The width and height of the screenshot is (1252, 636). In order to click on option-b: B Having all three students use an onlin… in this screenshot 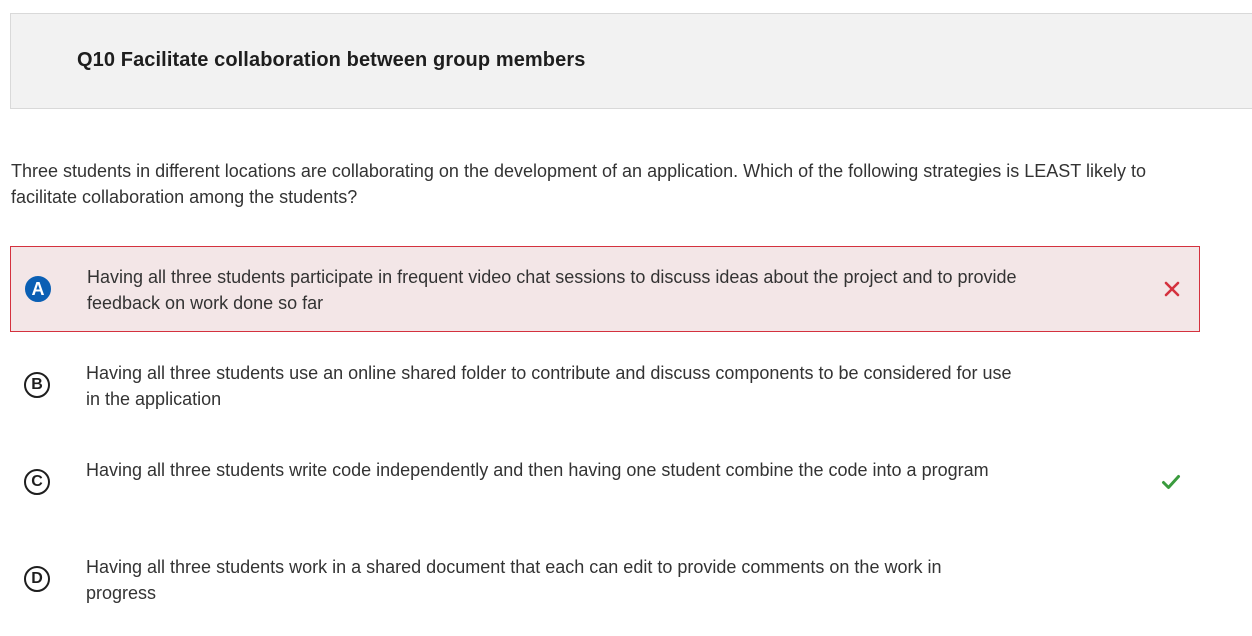, I will do `click(605, 386)`.